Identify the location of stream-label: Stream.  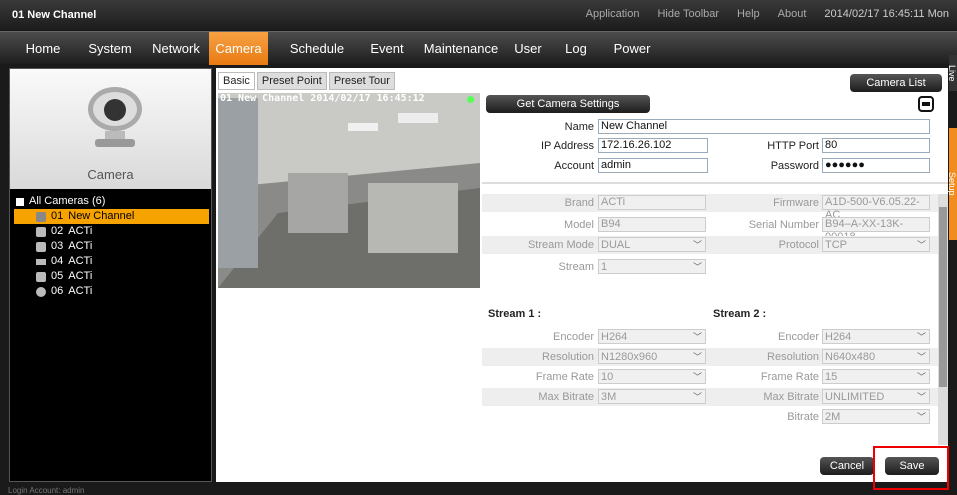
(576, 267).